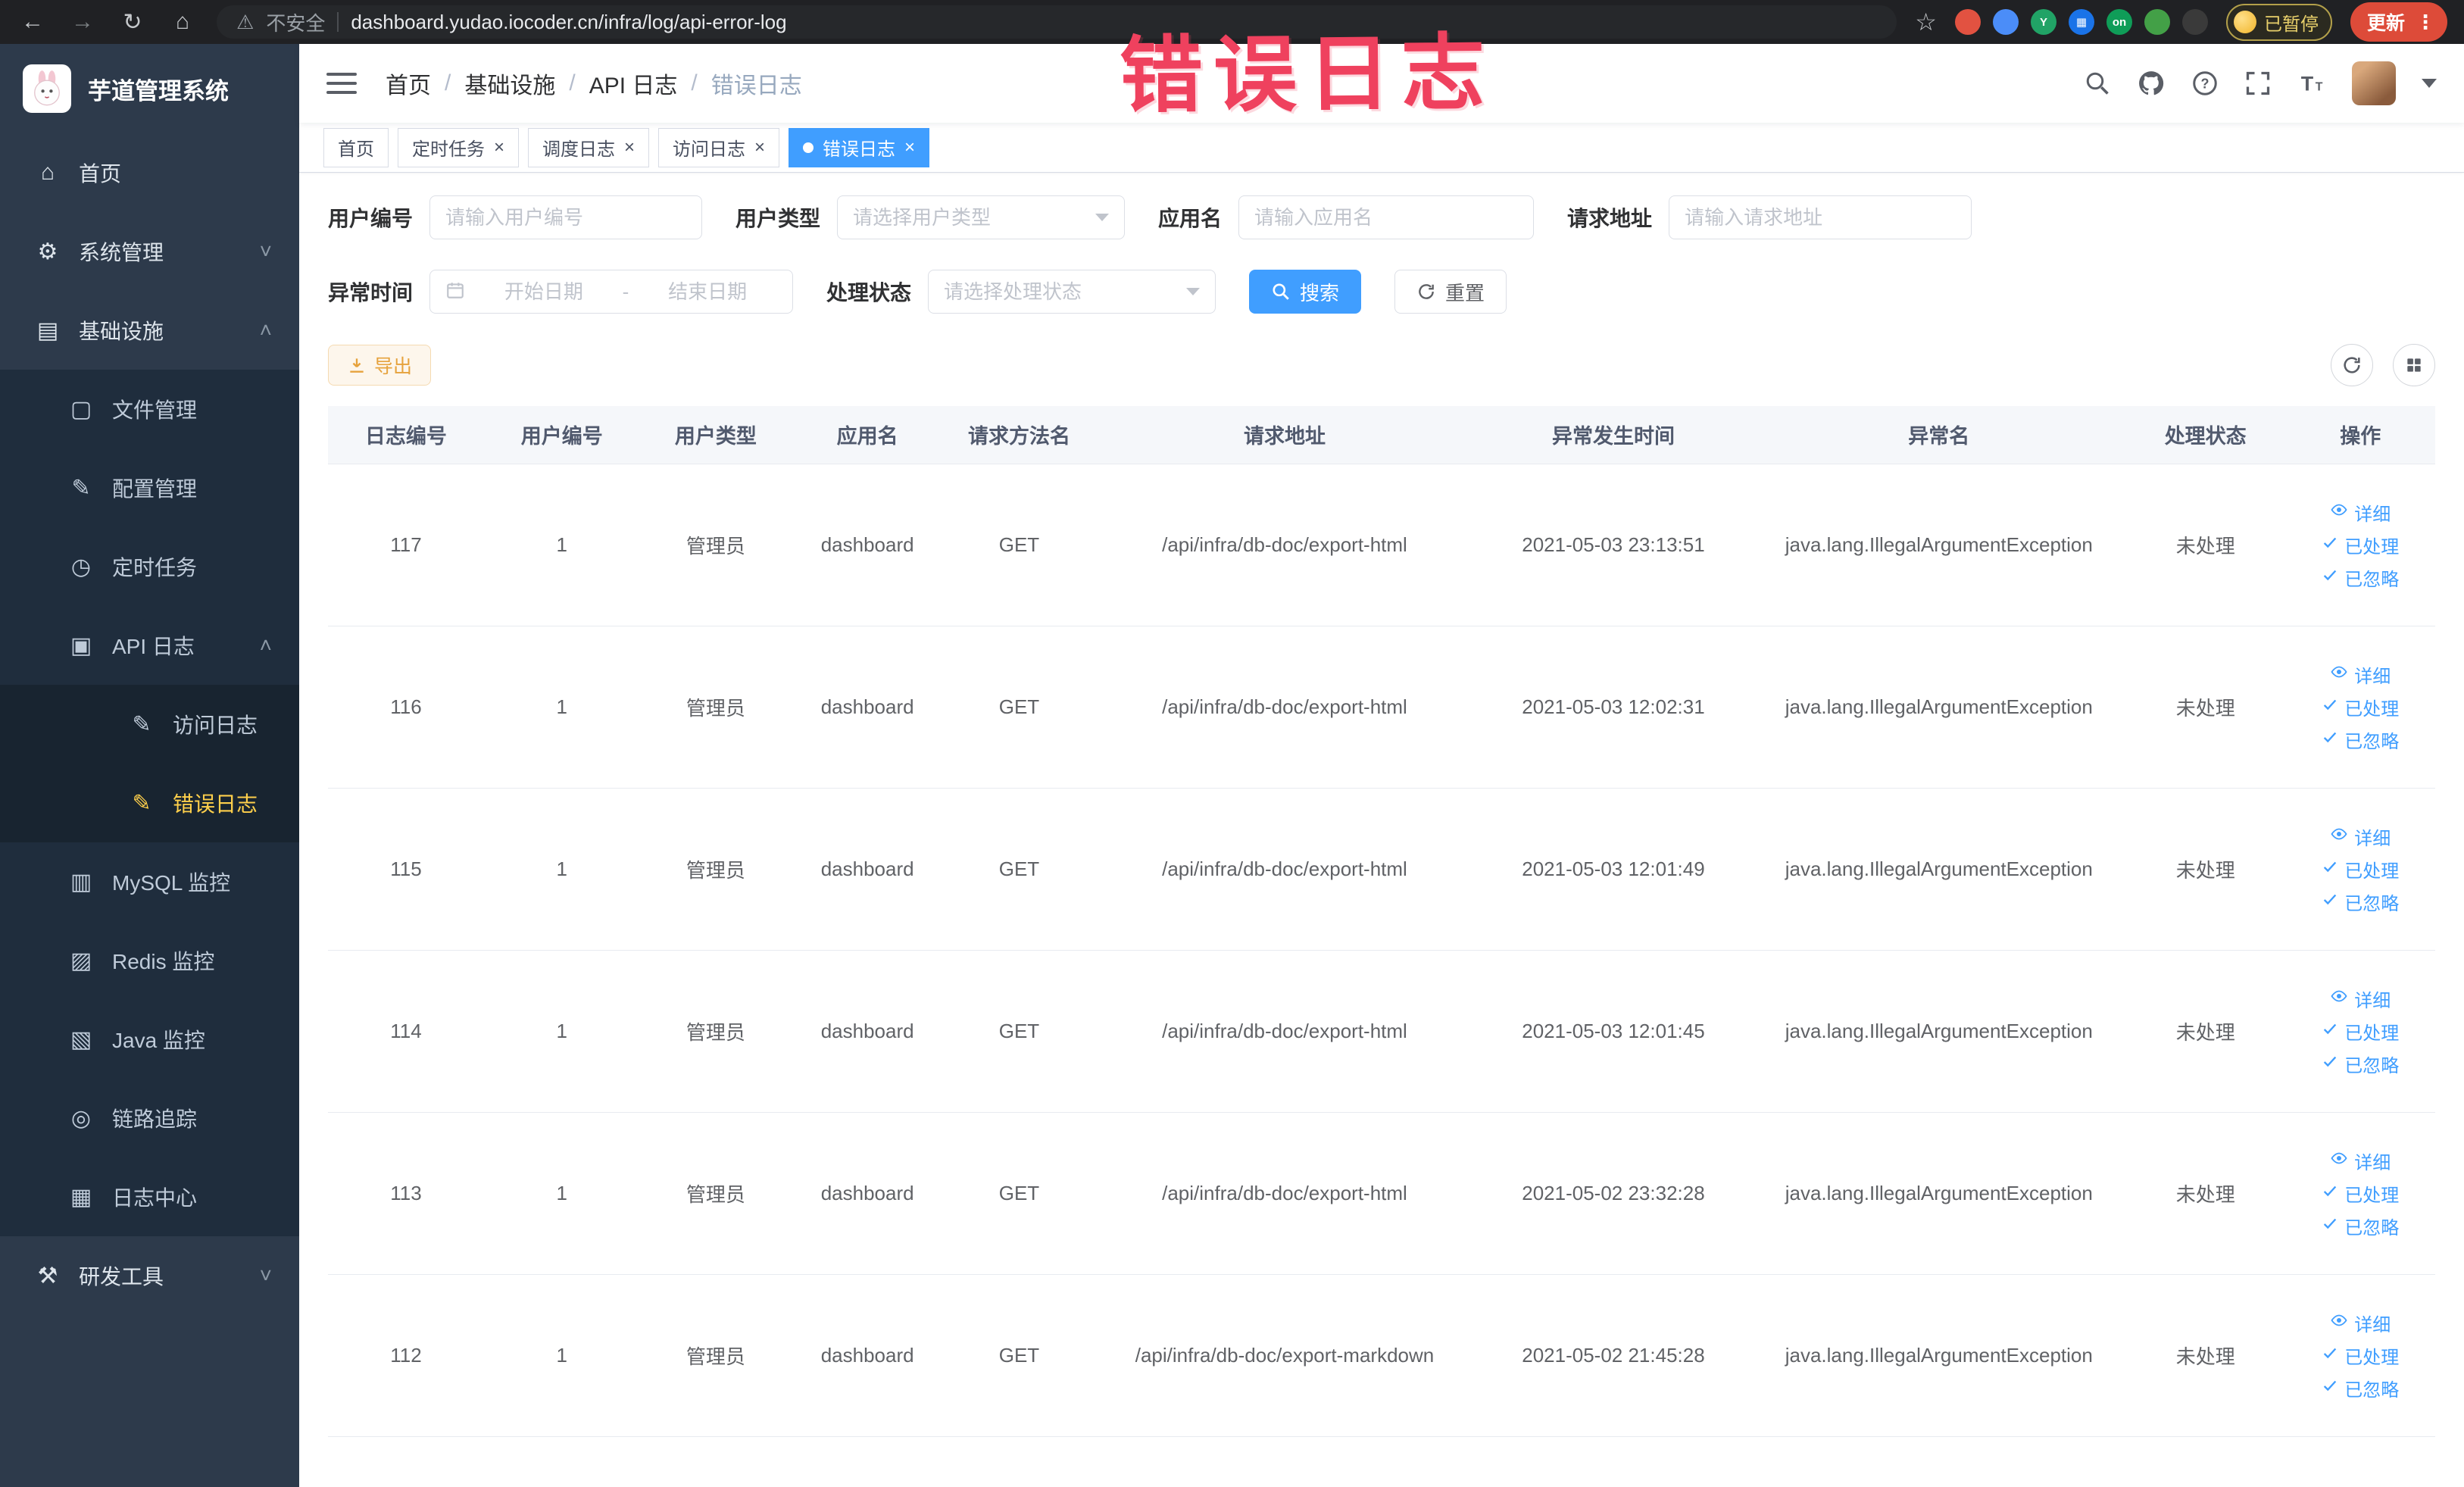  I want to click on status-field, so click(1061, 292).